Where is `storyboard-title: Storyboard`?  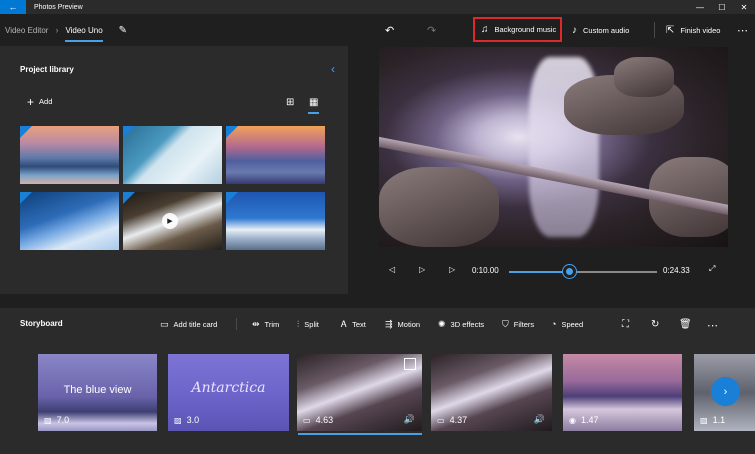 storyboard-title: Storyboard is located at coordinates (41, 323).